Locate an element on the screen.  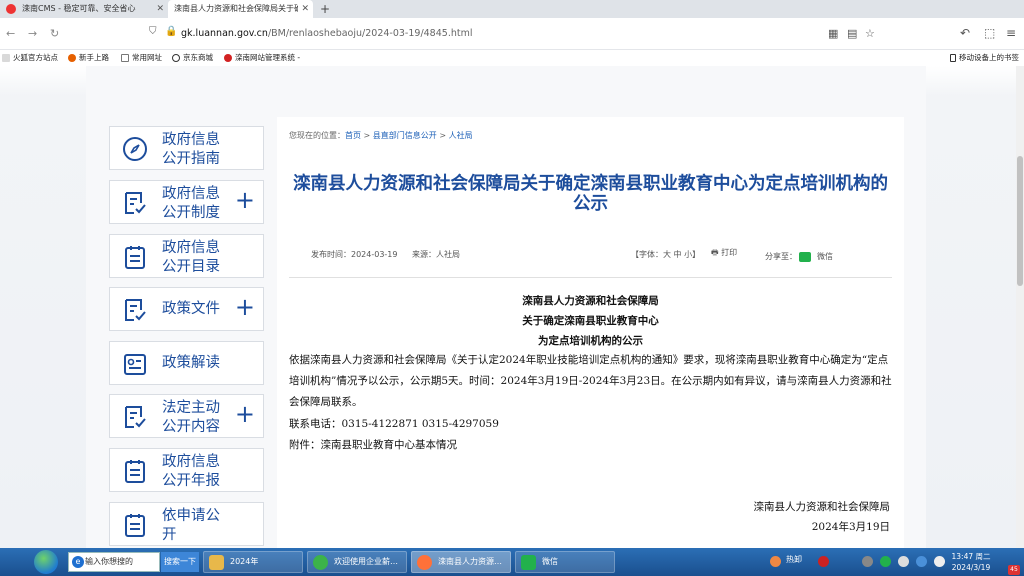
bookmark-item: 火狐官方站点 is located at coordinates (30, 57).